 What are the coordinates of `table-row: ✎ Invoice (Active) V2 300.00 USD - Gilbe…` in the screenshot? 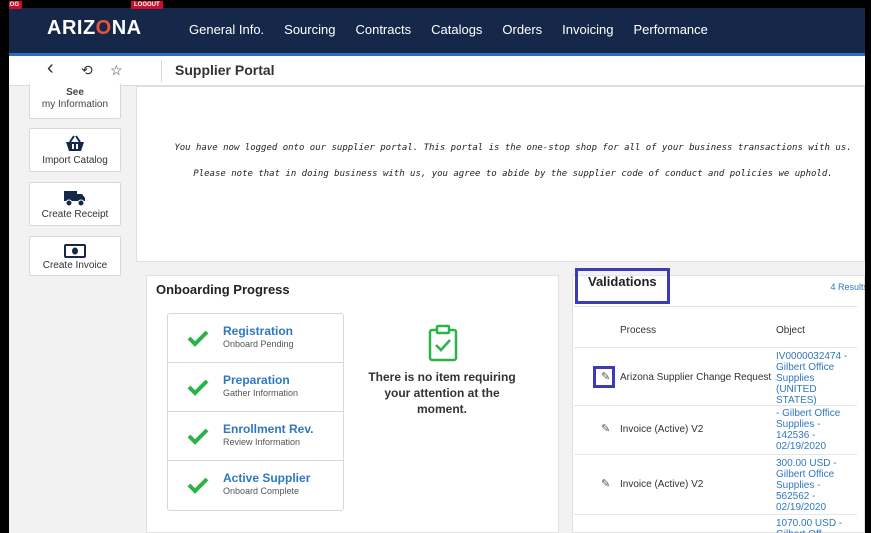 It's located at (715, 485).